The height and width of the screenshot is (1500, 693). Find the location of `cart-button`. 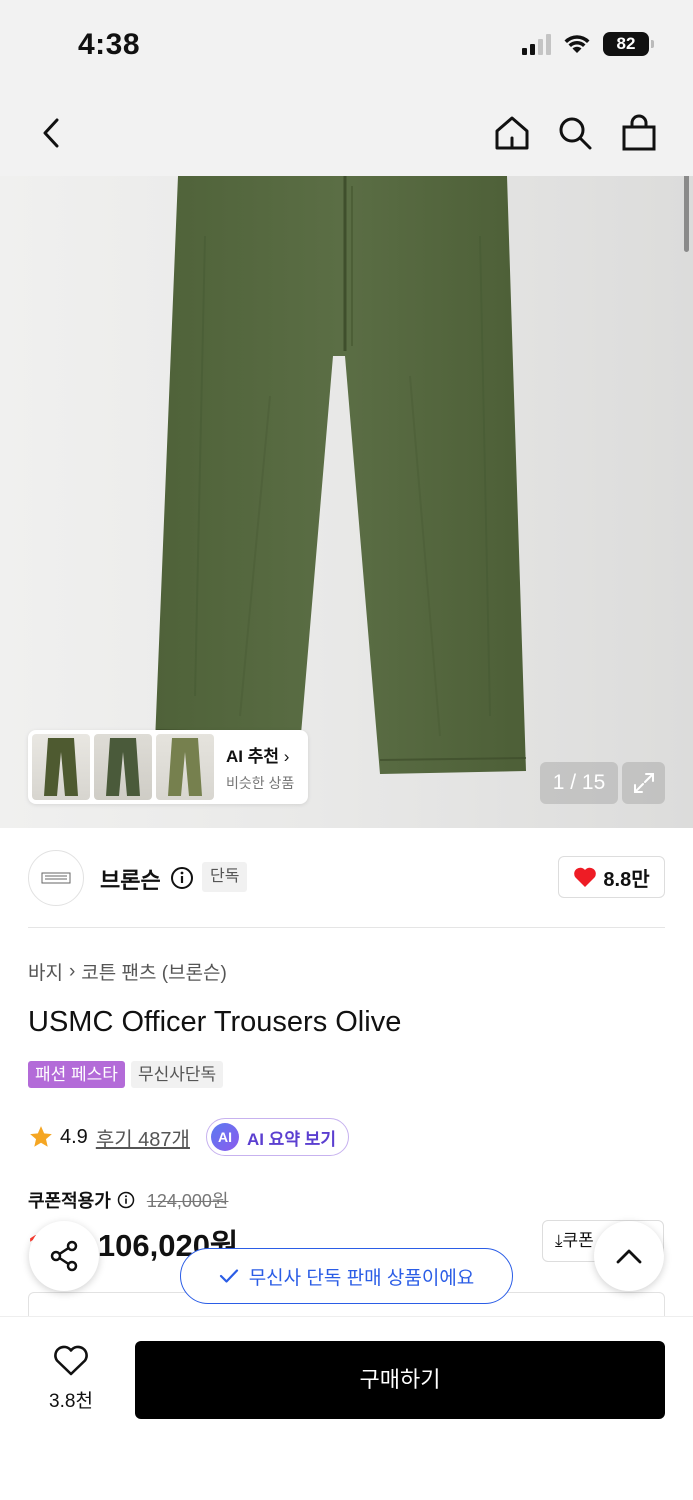

cart-button is located at coordinates (639, 133).